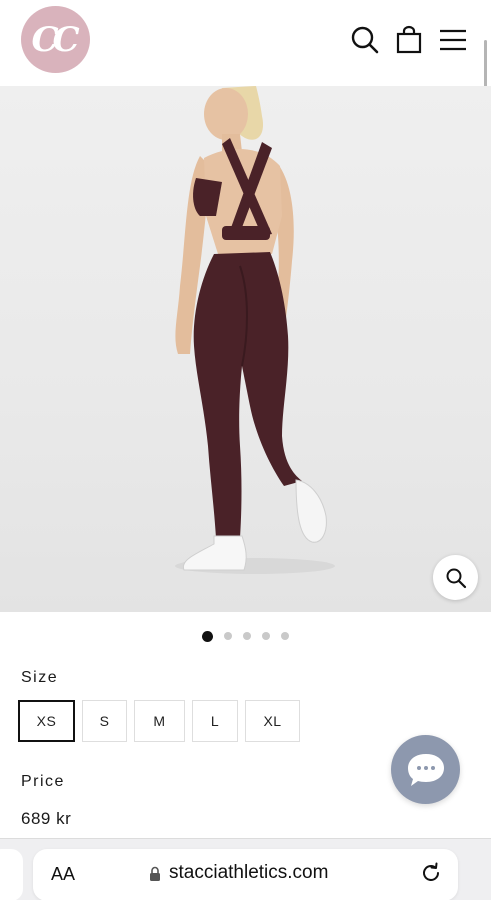 This screenshot has height=900, width=491. I want to click on chat-bubble-icon, so click(425, 769).